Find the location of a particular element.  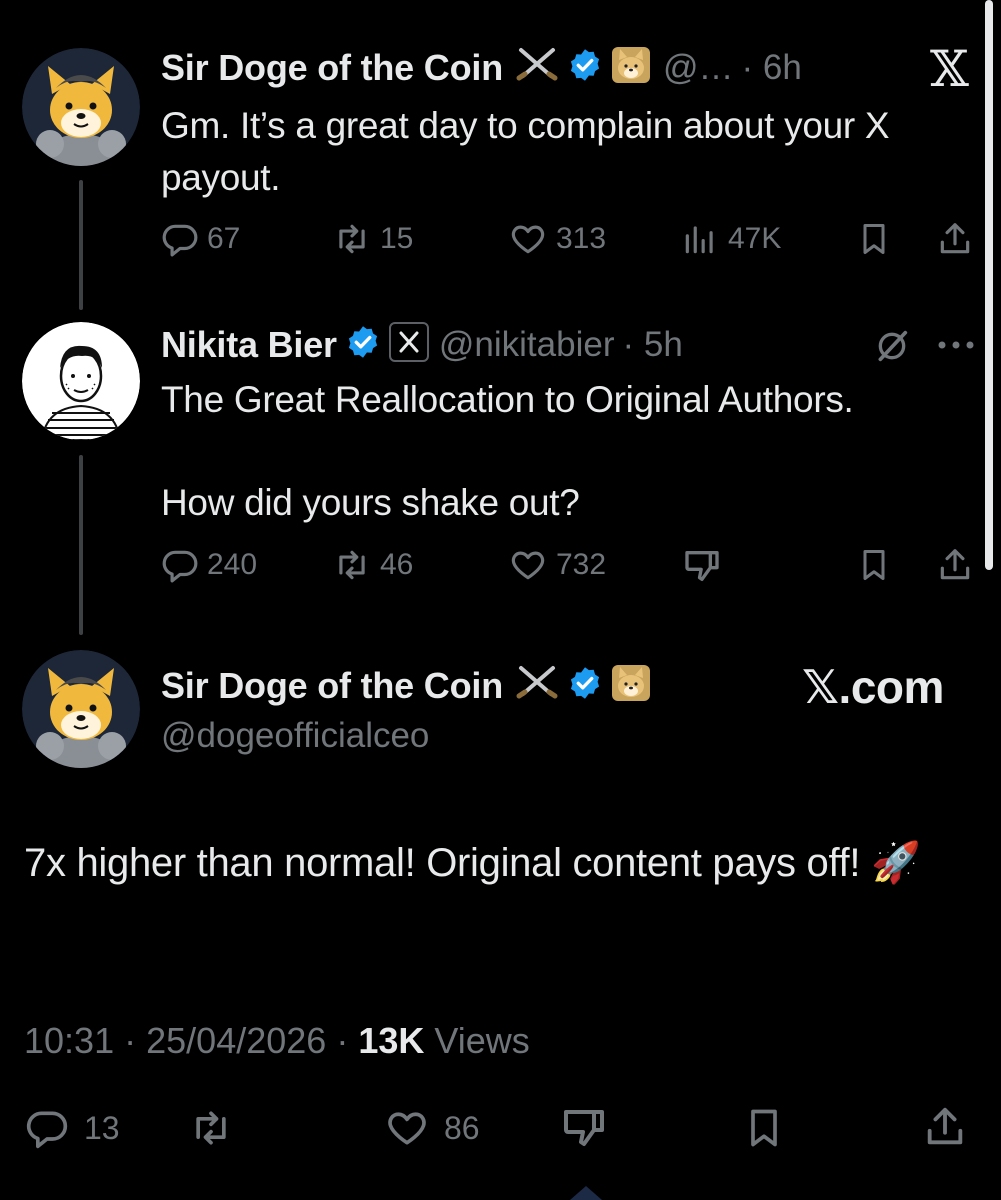

views-label: Views is located at coordinates (482, 1040).